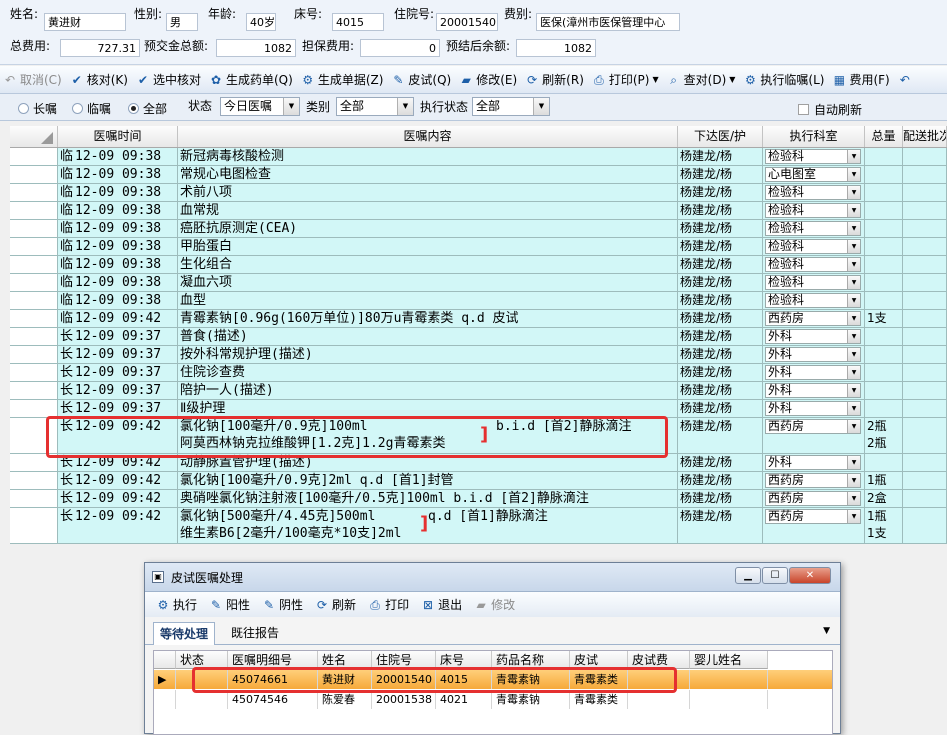 The image size is (947, 735). I want to click on toolbar-button-1: ✔ 核对(K), so click(99, 80).